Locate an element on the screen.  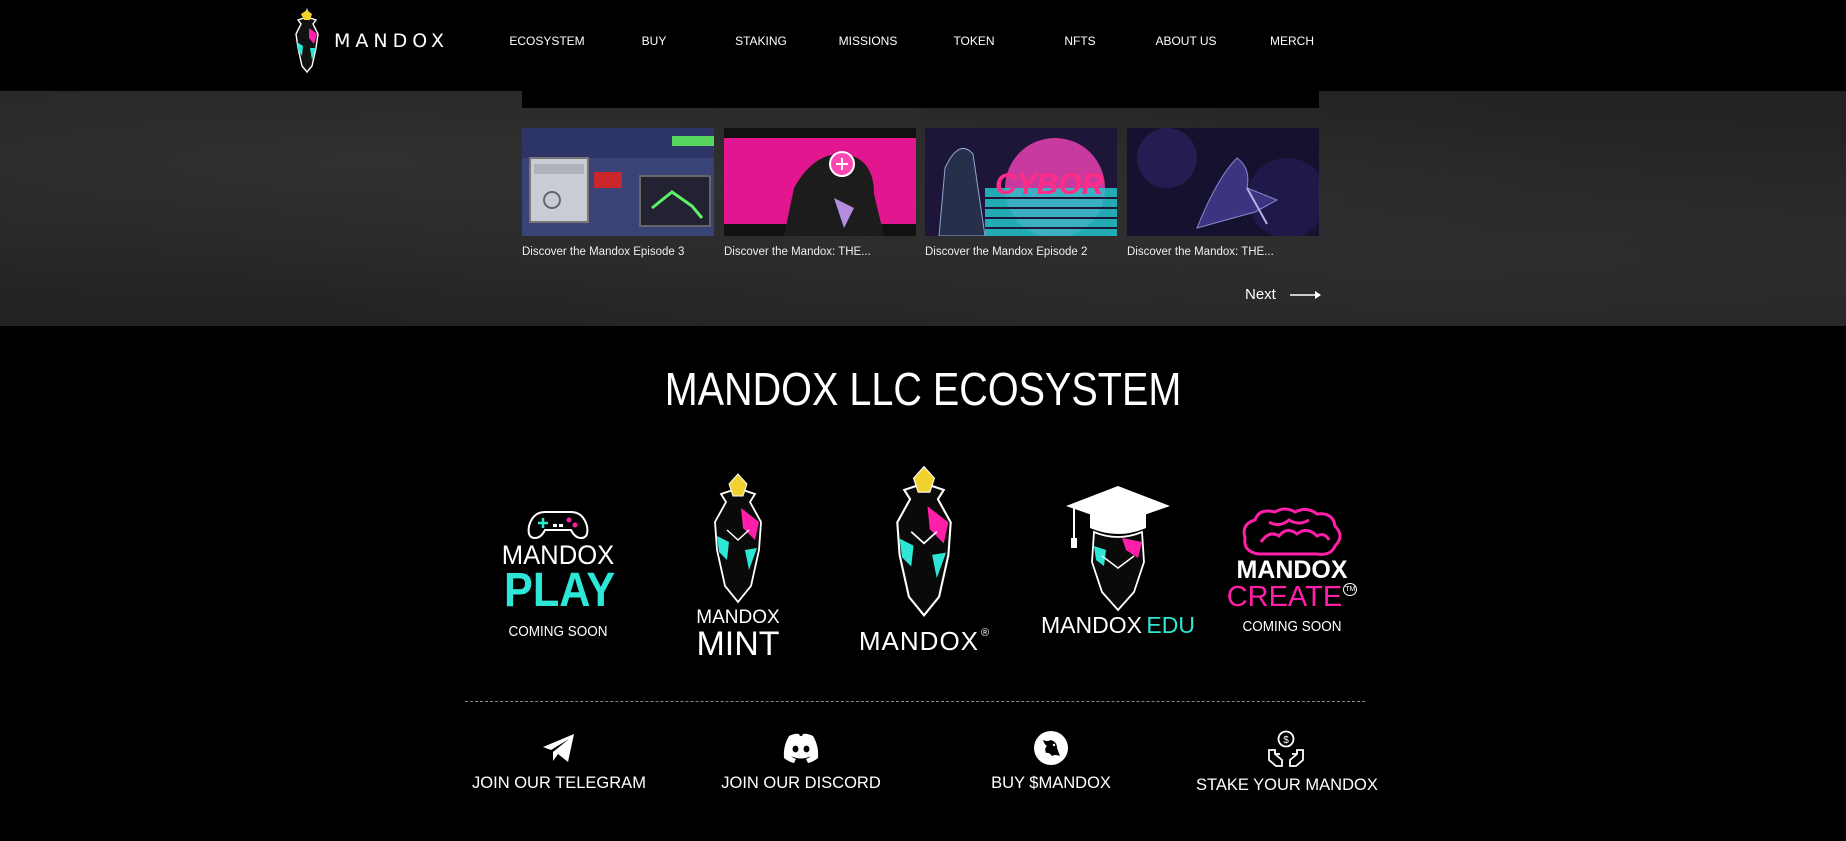
section-divider is located at coordinates (915, 701).